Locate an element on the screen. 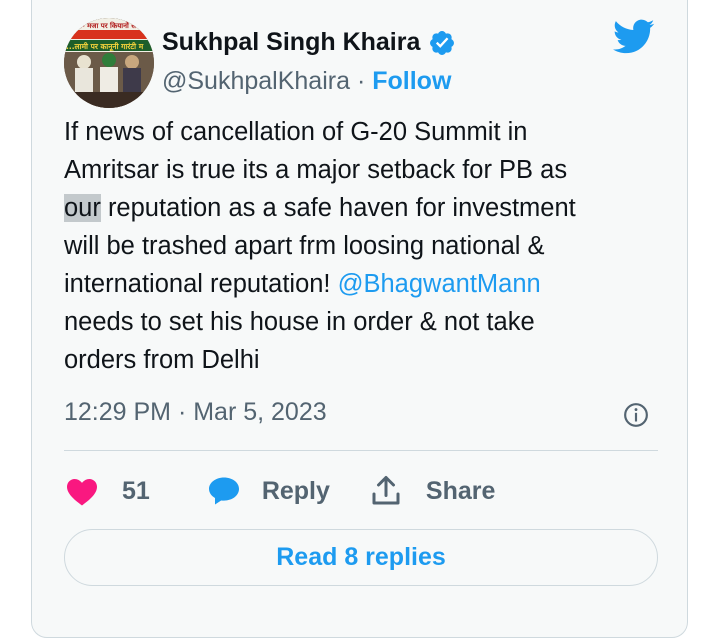  like-count: 51 is located at coordinates (136, 490).